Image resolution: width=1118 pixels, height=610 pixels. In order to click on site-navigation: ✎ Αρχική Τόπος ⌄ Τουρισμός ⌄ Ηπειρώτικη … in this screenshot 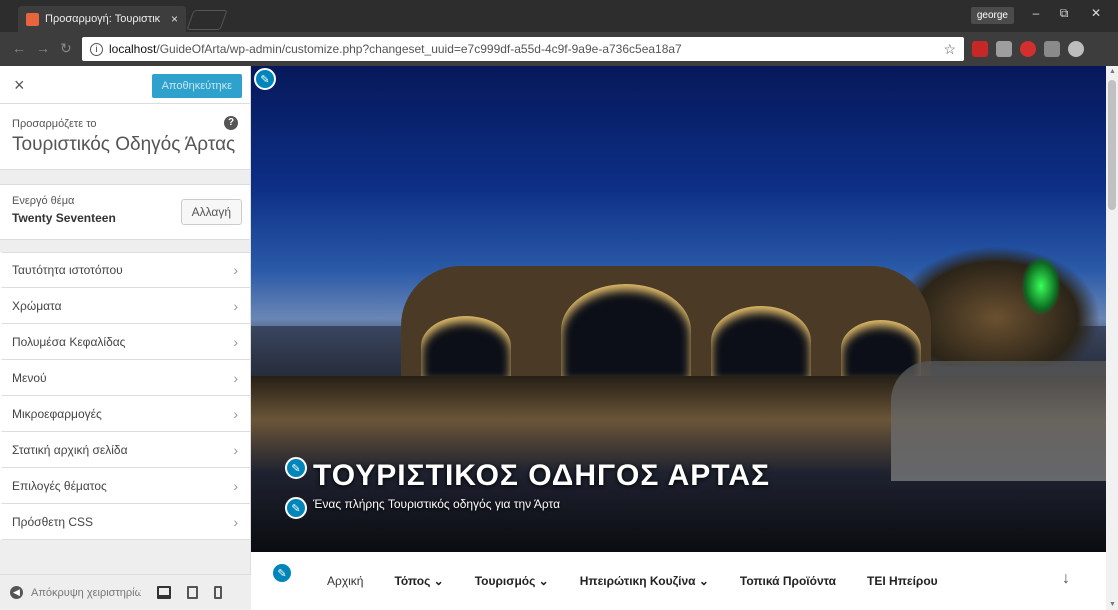, I will do `click(678, 581)`.